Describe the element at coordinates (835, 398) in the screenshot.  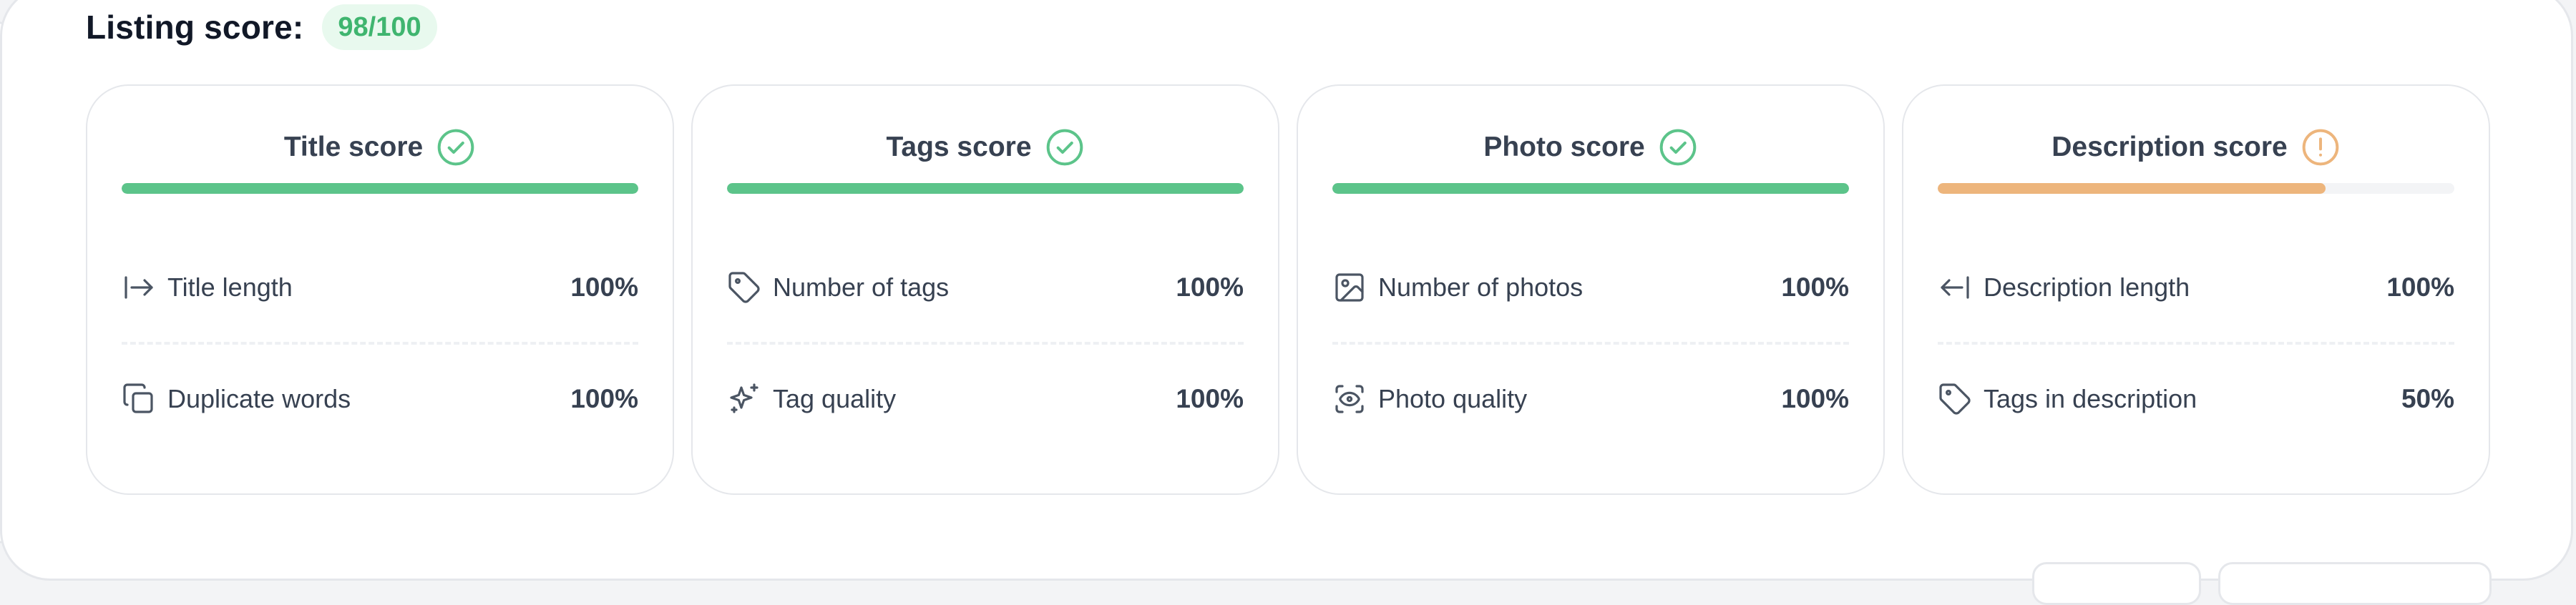
I see `metric-label: Tag quality` at that location.